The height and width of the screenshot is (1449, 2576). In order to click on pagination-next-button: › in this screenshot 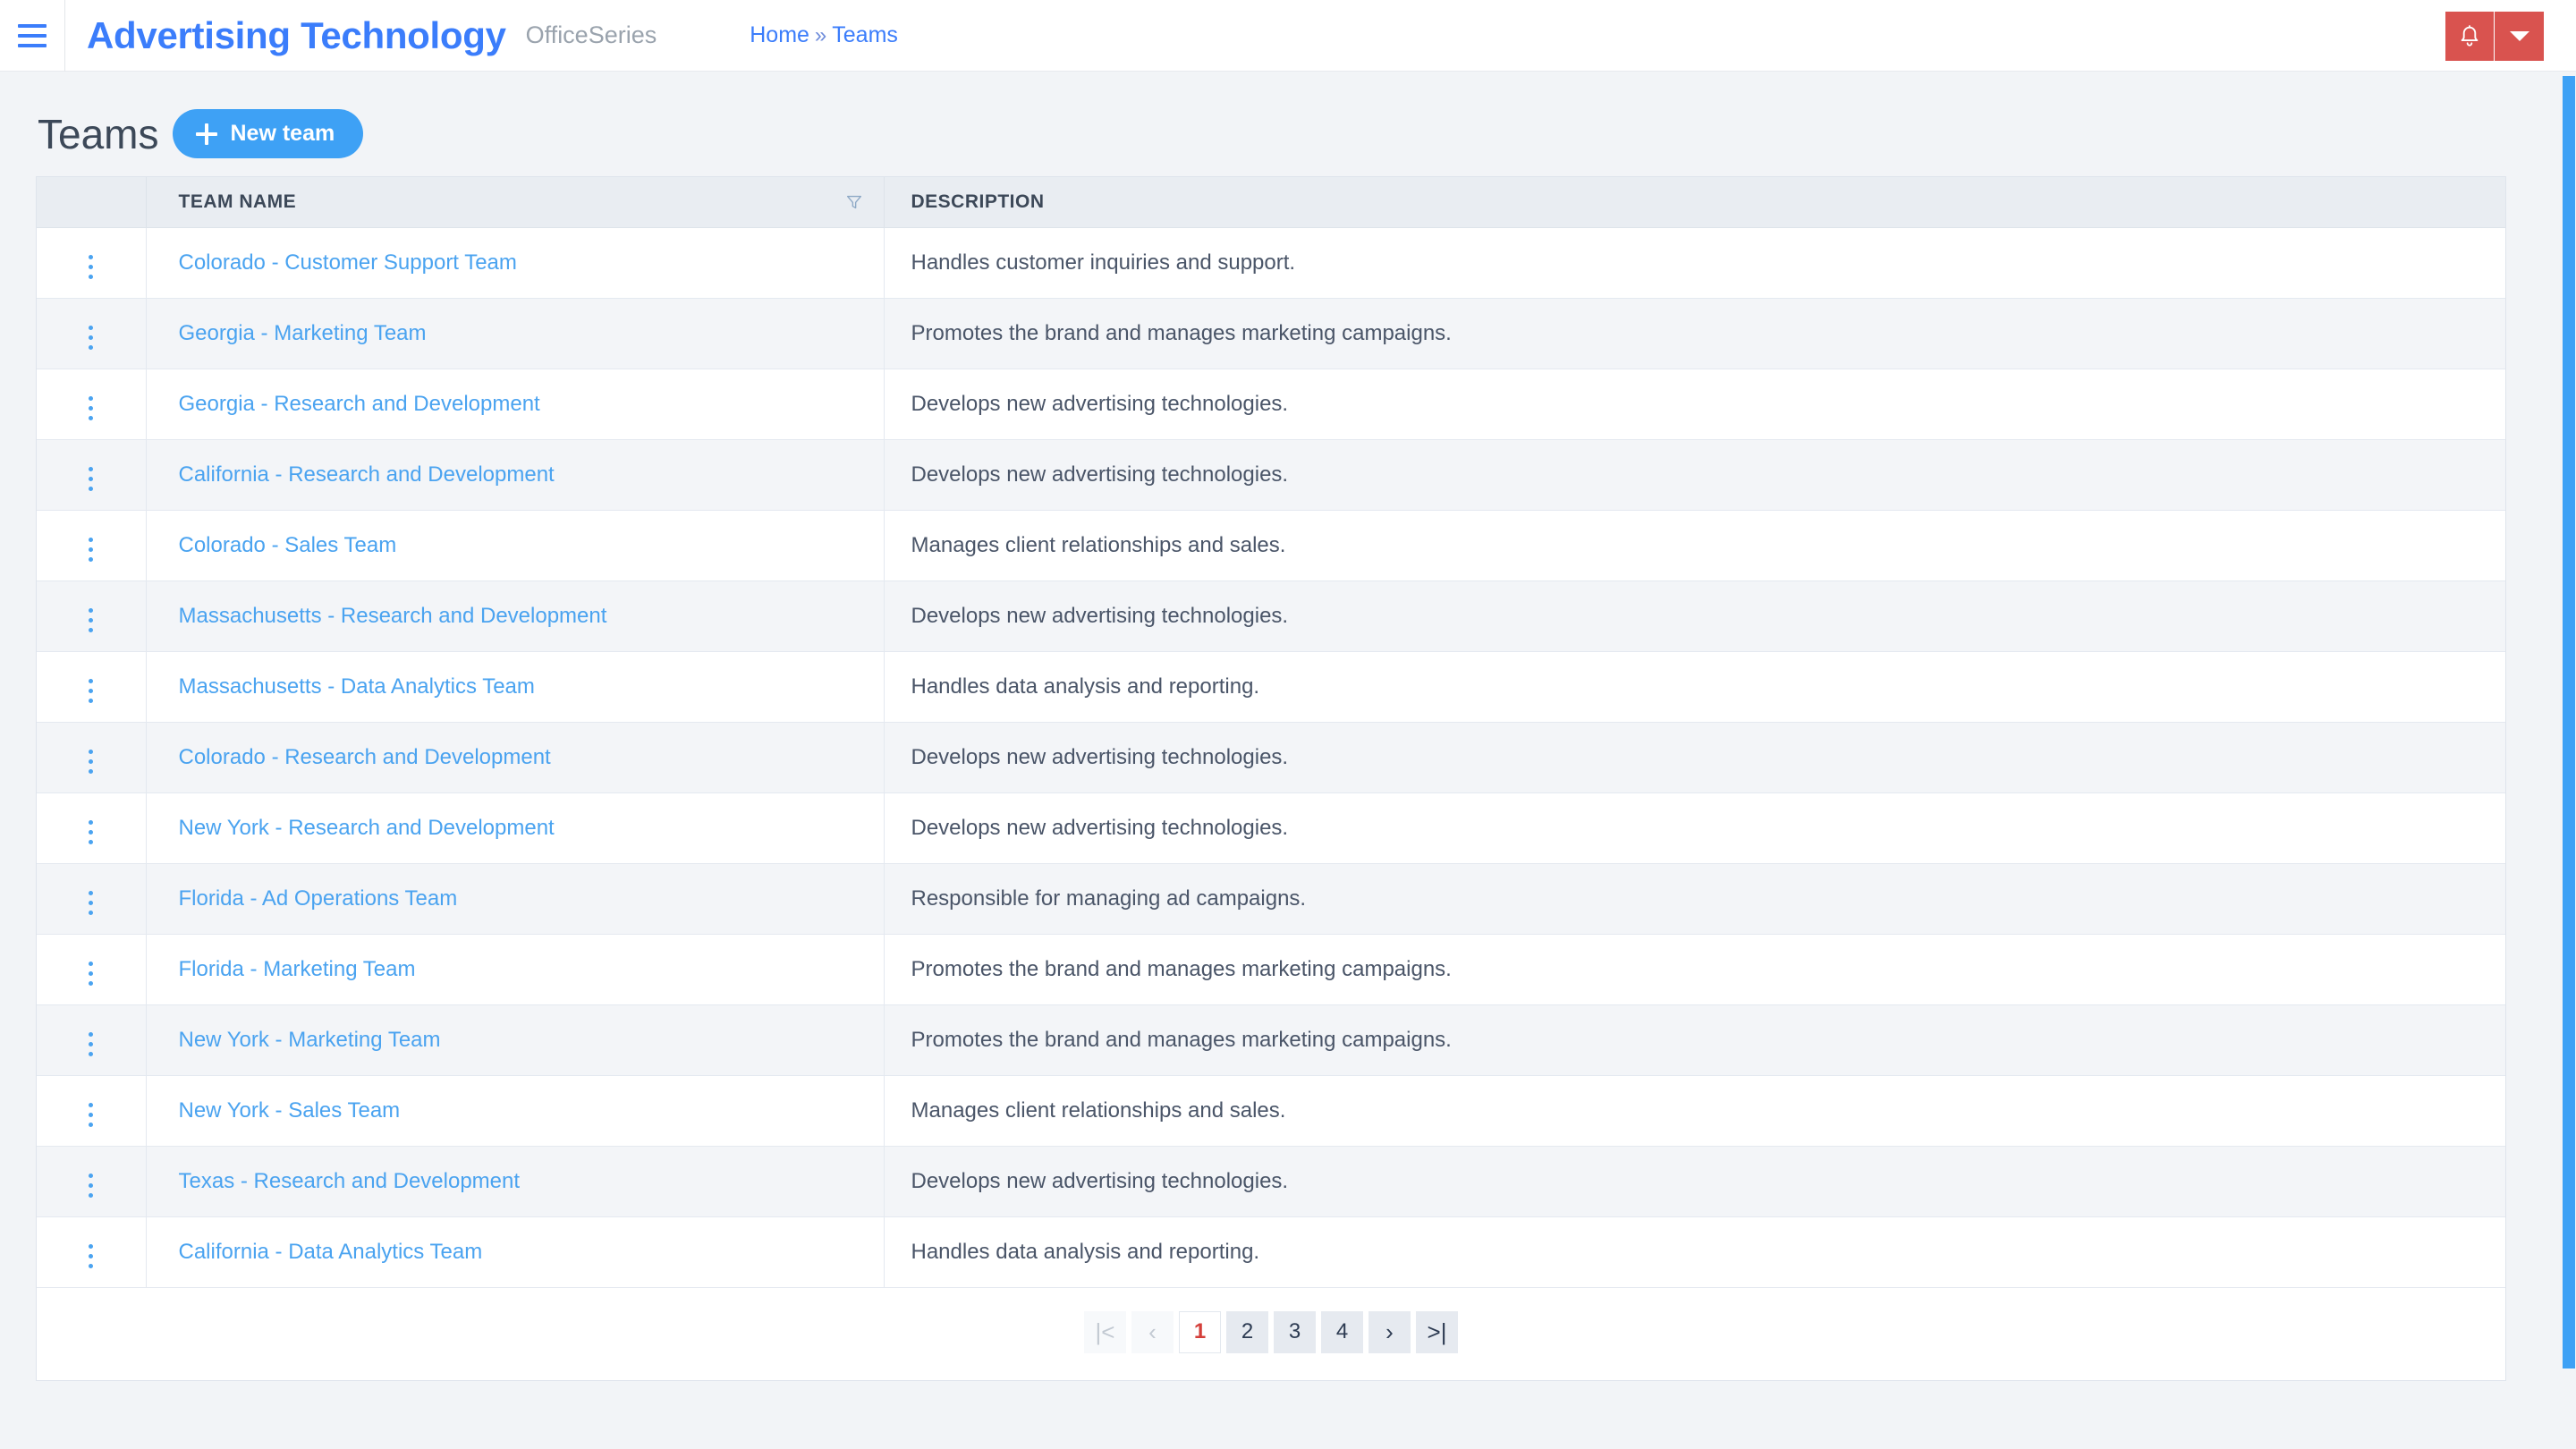, I will do `click(1389, 1331)`.